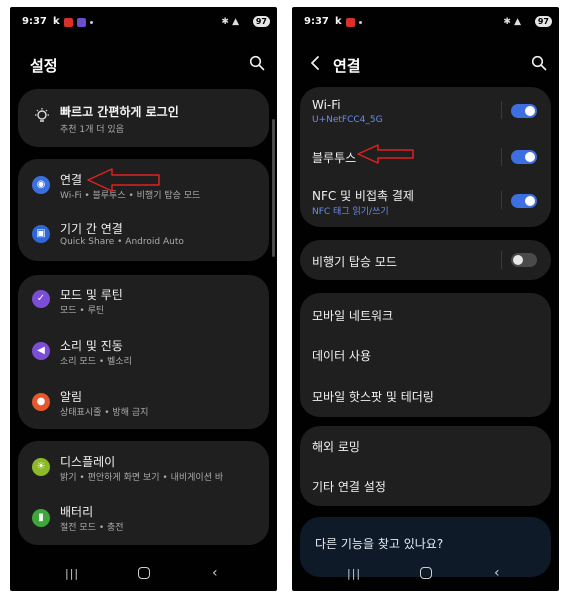 Image resolution: width=569 pixels, height=600 pixels. What do you see at coordinates (88, 462) in the screenshot?
I see `menu-item-title: 디스플레이` at bounding box center [88, 462].